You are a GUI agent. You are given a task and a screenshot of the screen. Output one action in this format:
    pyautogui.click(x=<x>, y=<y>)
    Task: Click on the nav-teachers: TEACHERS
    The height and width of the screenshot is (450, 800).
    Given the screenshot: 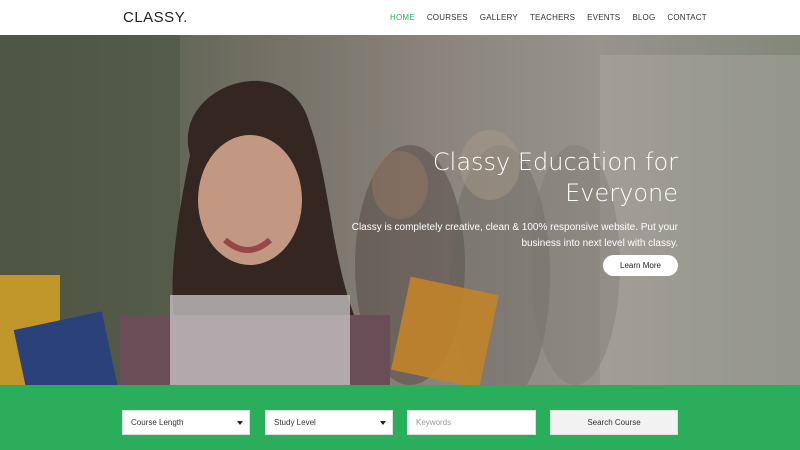 What is the action you would take?
    pyautogui.click(x=552, y=17)
    